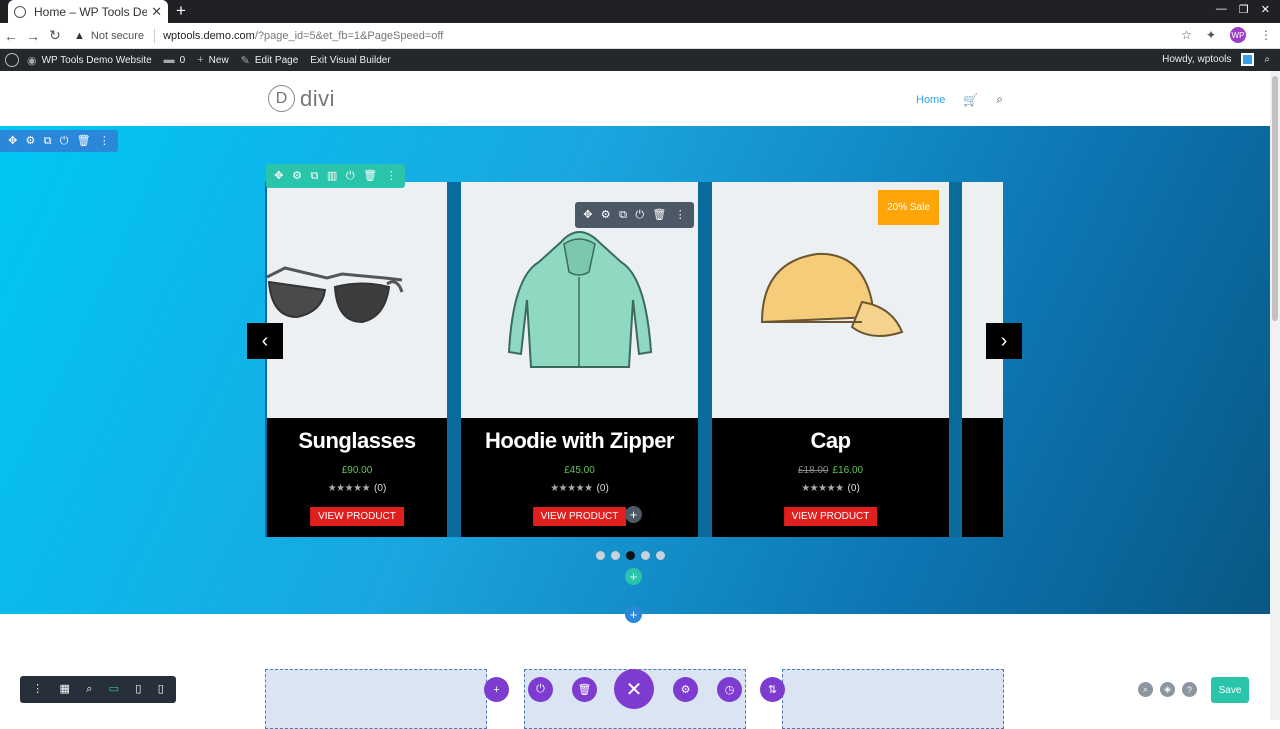 The image size is (1280, 729). Describe the element at coordinates (830, 441) in the screenshot. I see `product-name: Cap` at that location.